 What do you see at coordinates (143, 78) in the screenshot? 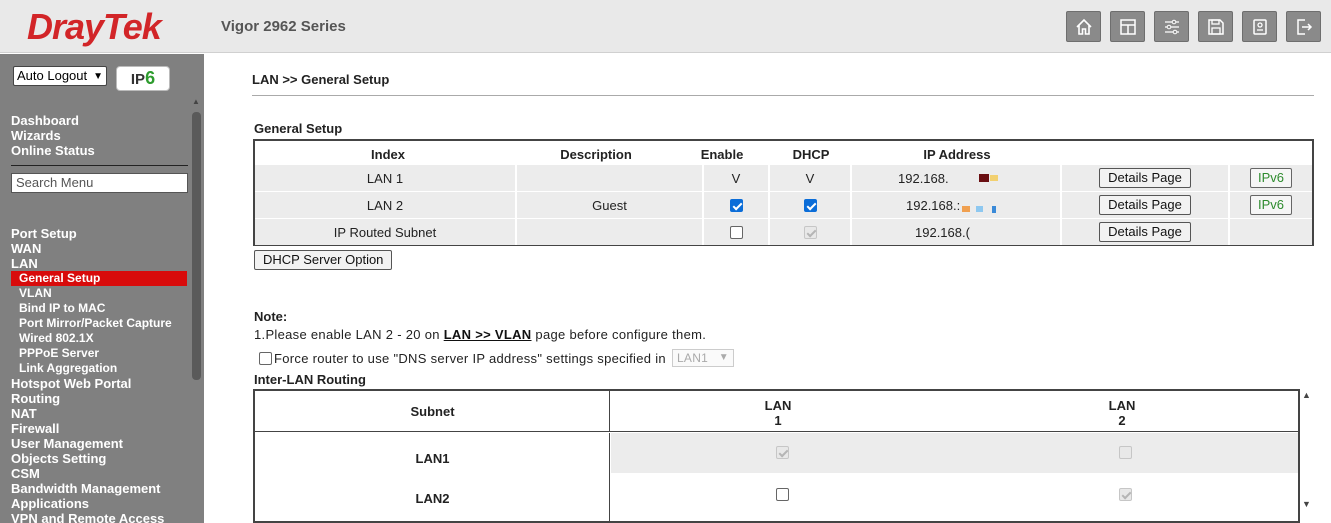
I see `ipv6-badge: IP6` at bounding box center [143, 78].